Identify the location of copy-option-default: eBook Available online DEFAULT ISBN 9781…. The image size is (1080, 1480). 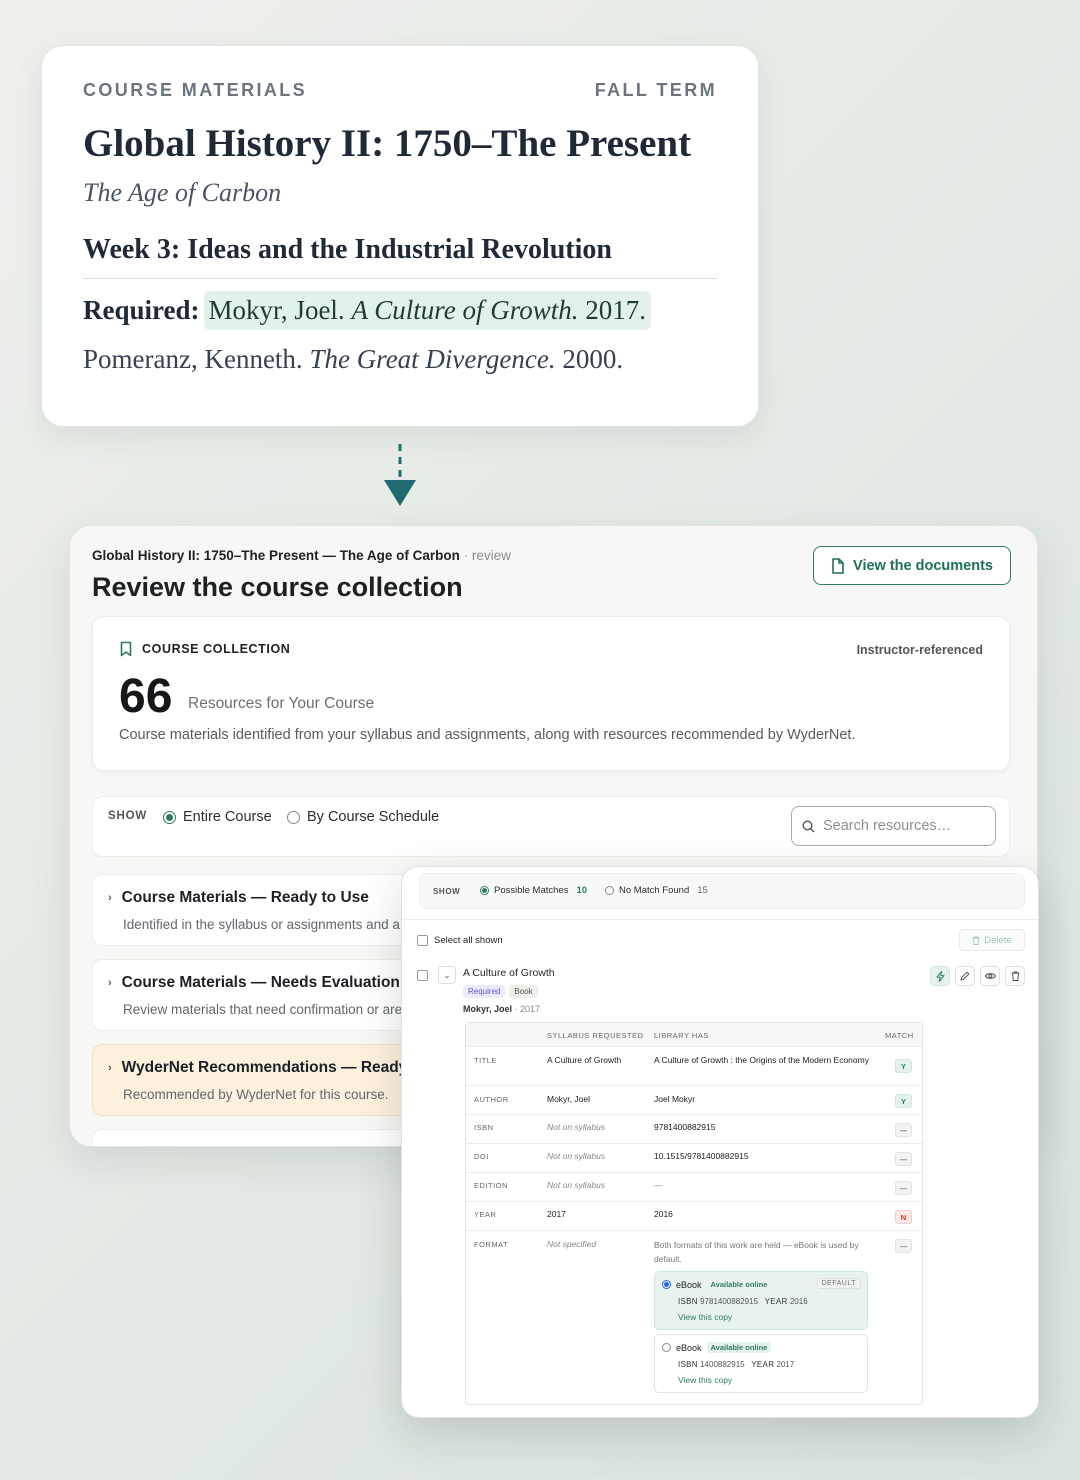
(761, 1300).